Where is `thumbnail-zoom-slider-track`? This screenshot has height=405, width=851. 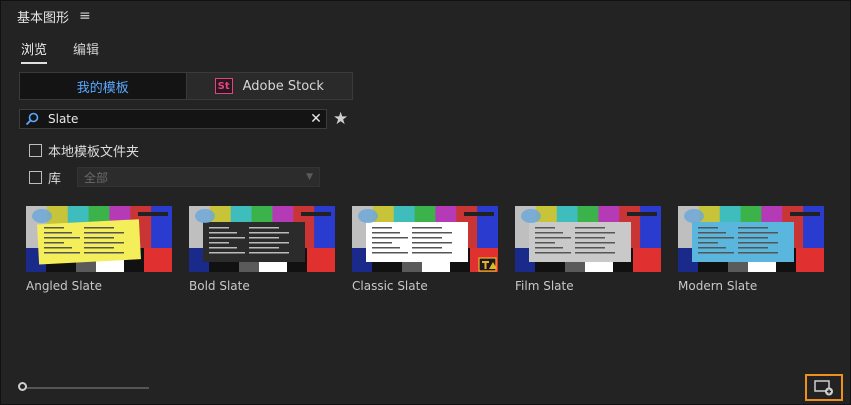 thumbnail-zoom-slider-track is located at coordinates (85, 388).